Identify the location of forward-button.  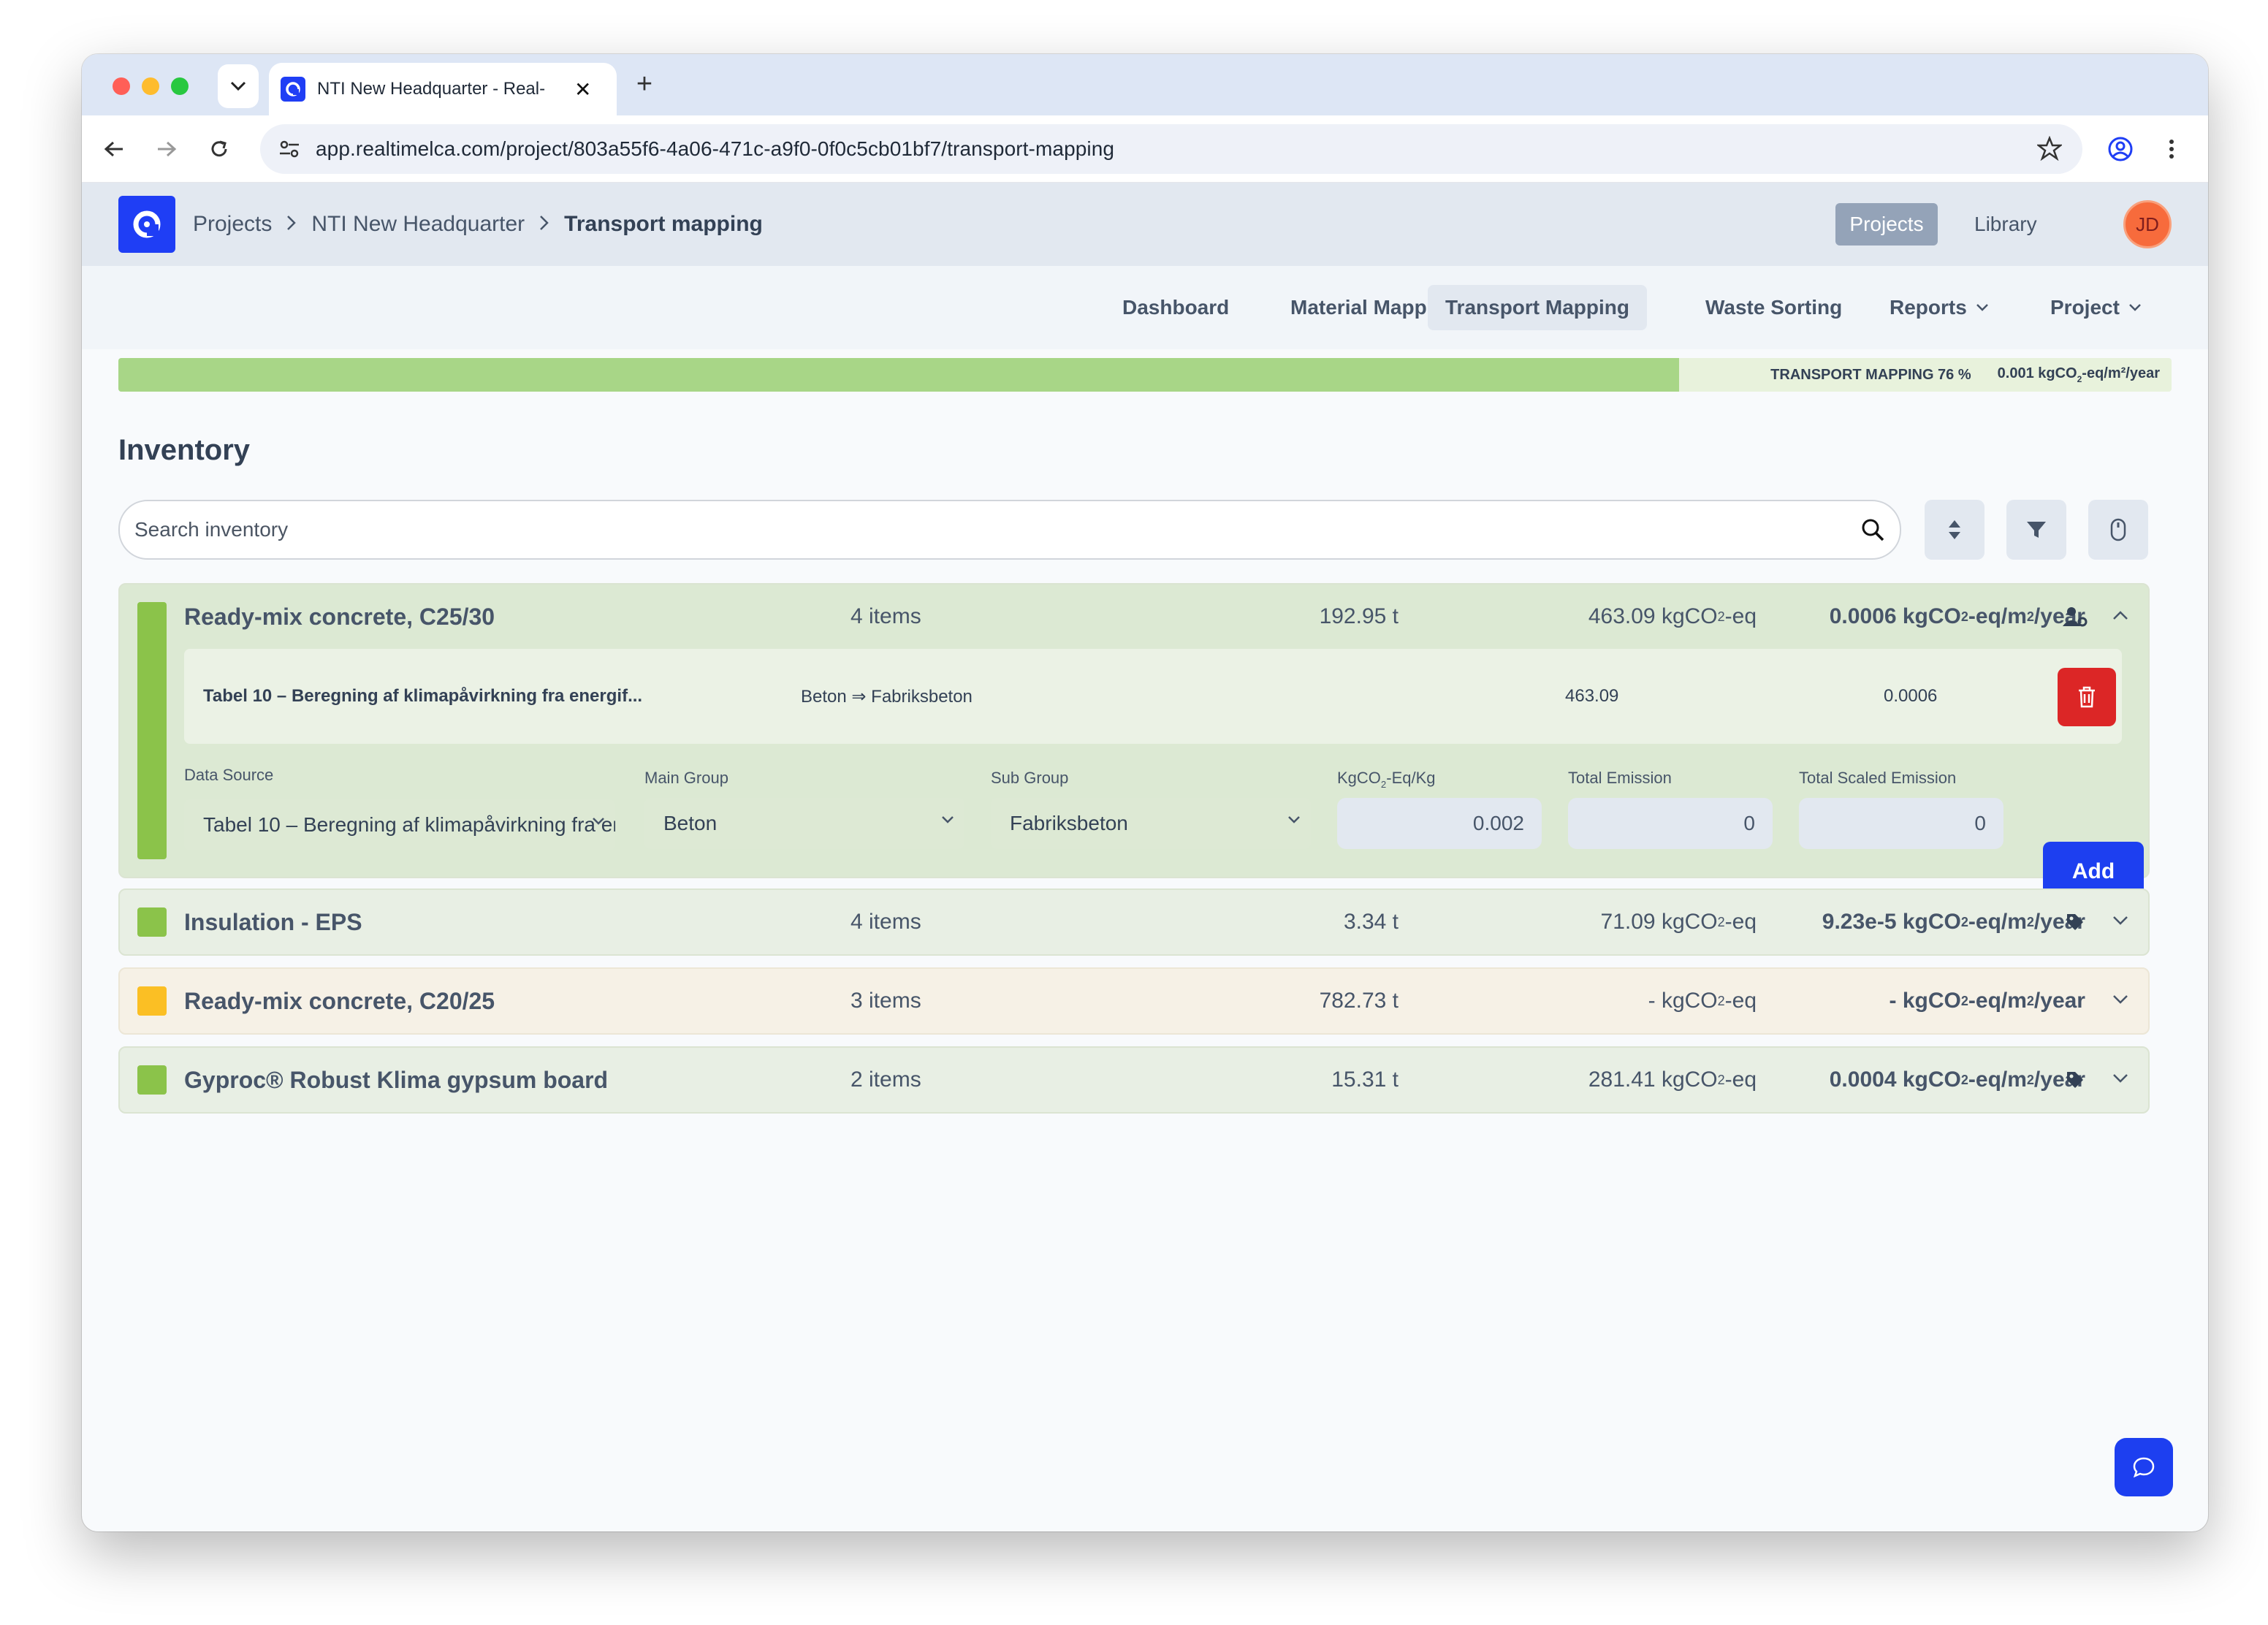
(167, 149).